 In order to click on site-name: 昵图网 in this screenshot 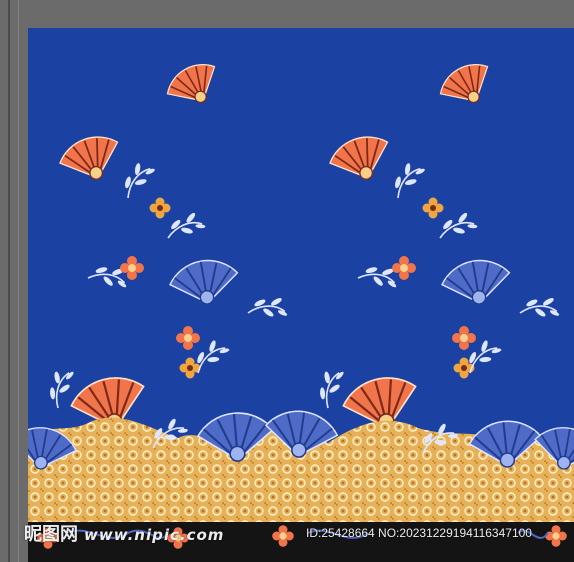, I will do `click(51, 534)`.